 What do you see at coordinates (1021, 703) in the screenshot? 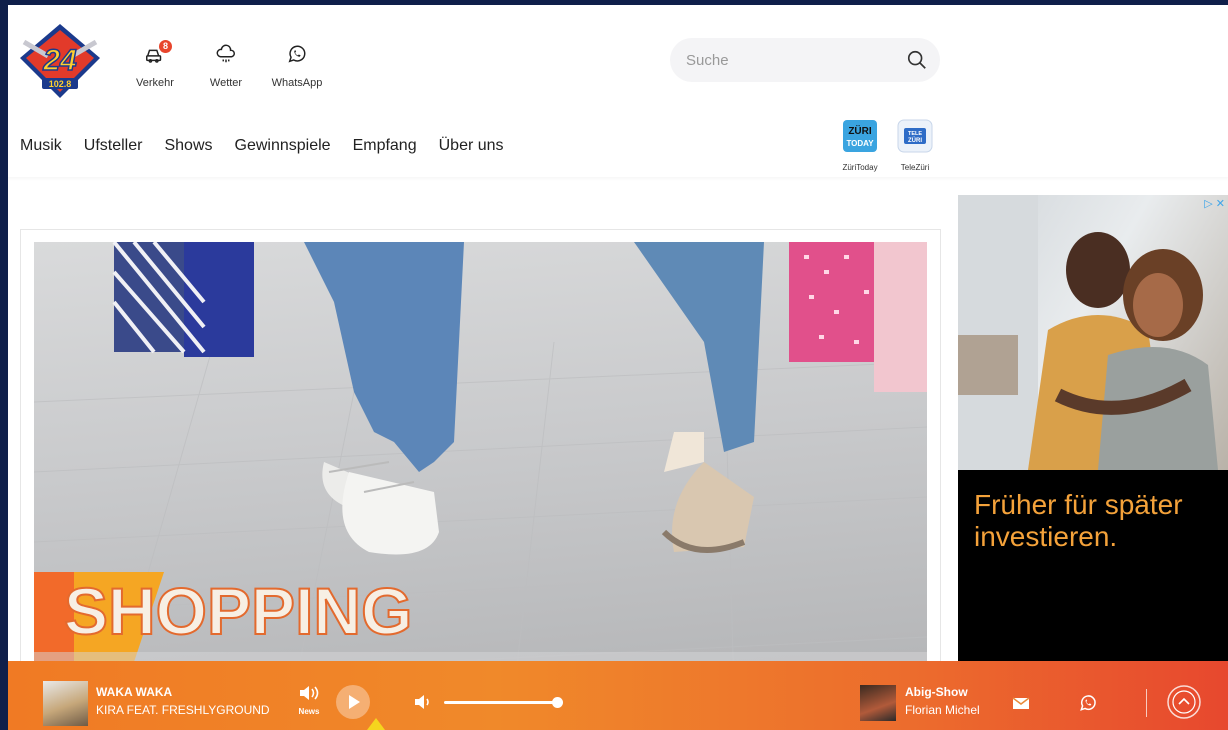
I see `mail-icon` at bounding box center [1021, 703].